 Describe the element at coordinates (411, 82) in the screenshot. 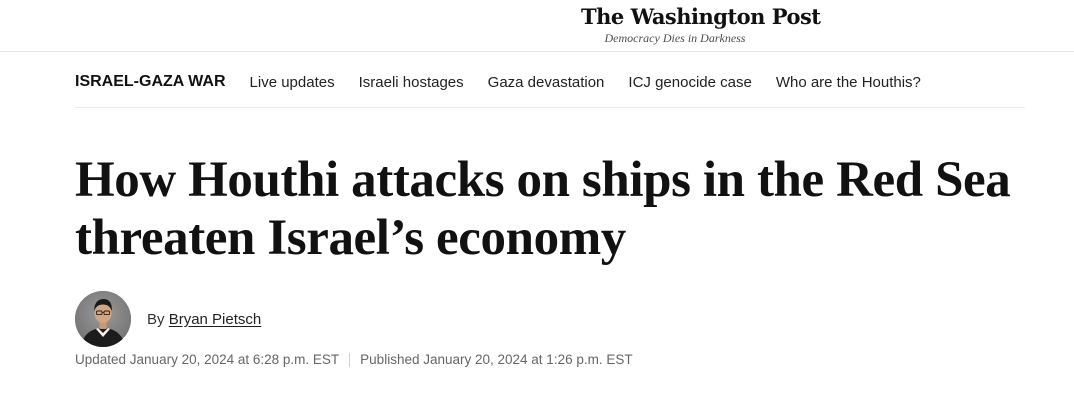

I see `nav-link-israeli-hostages: Israeli hostages` at that location.